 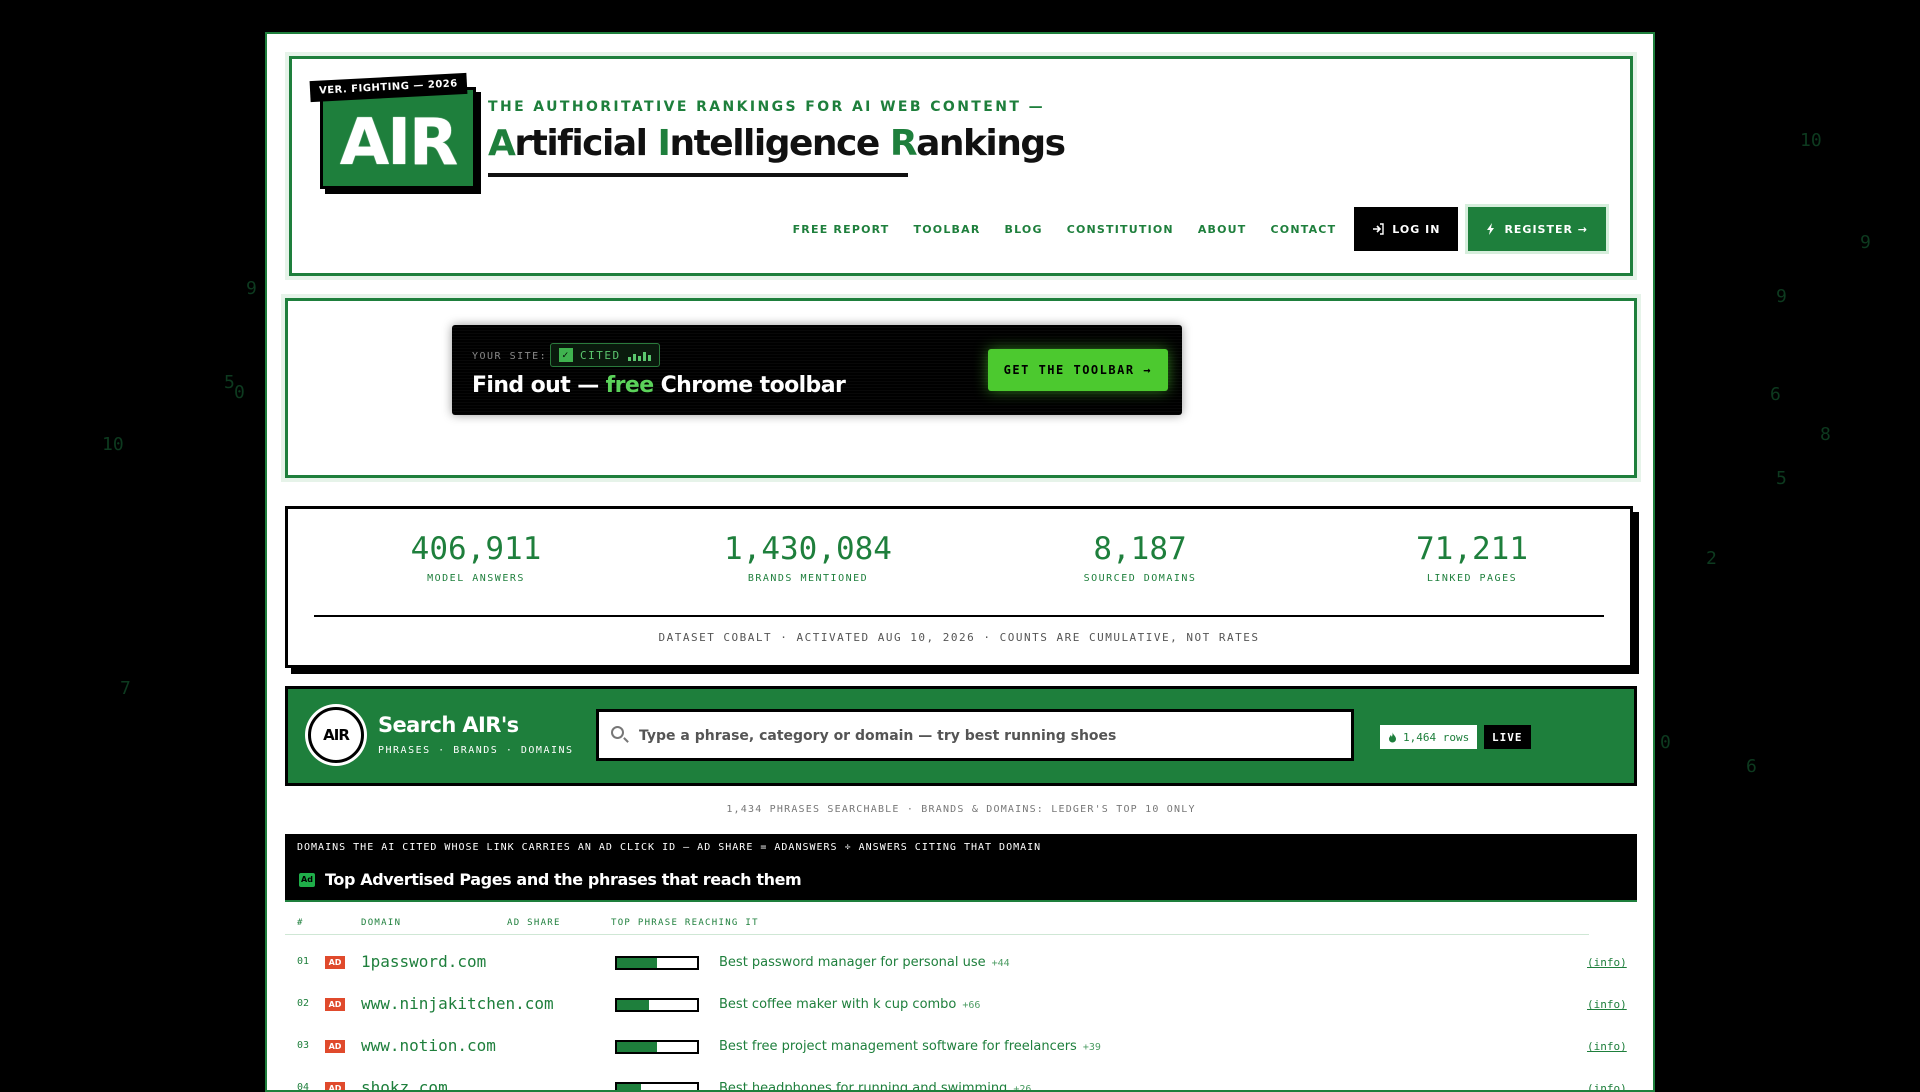 What do you see at coordinates (617, 732) in the screenshot?
I see `search-icon` at bounding box center [617, 732].